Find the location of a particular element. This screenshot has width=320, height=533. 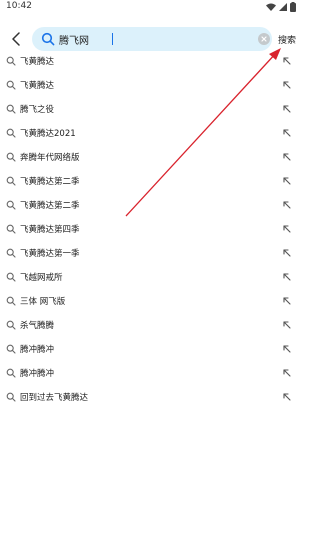

search-box is located at coordinates (152, 39).